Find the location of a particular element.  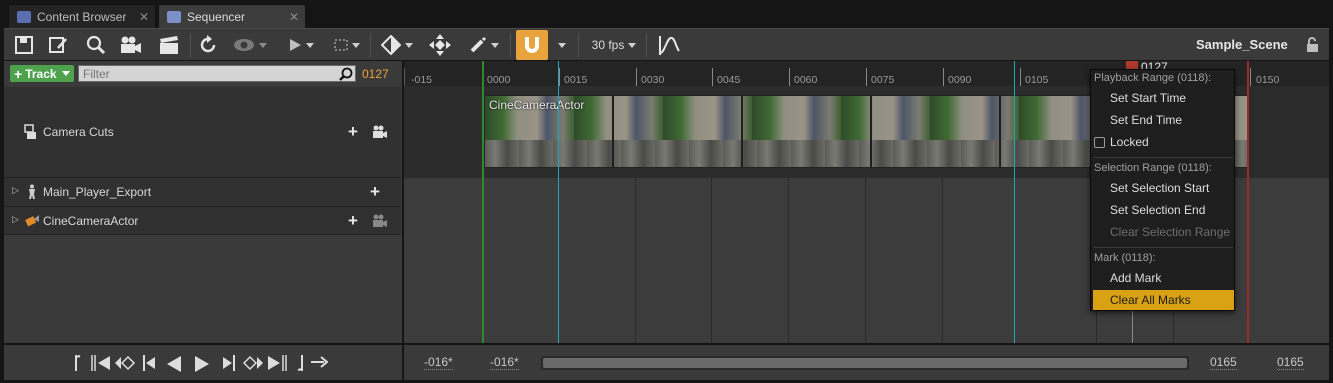

save-as-button is located at coordinates (58, 45).